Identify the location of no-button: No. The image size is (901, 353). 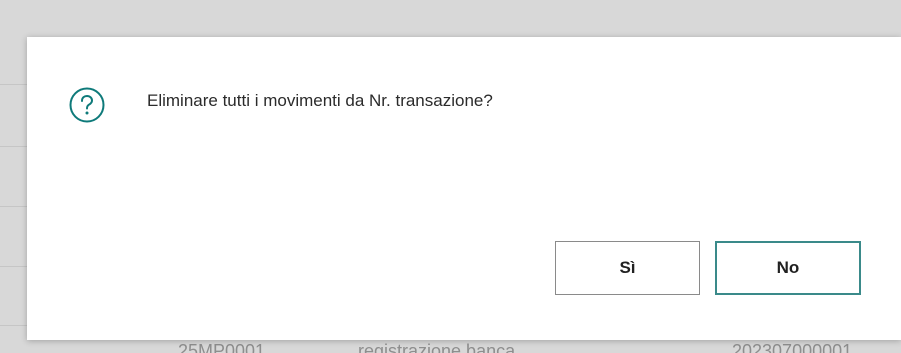
(788, 268).